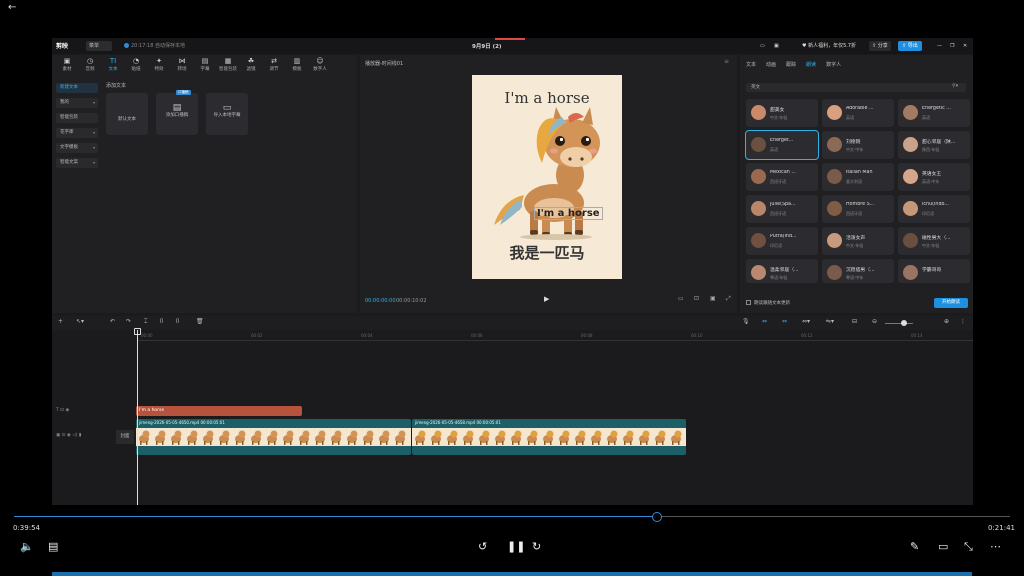 This screenshot has width=1024, height=576. Describe the element at coordinates (880, 46) in the screenshot. I see `share-button: ⇪ 分享` at that location.